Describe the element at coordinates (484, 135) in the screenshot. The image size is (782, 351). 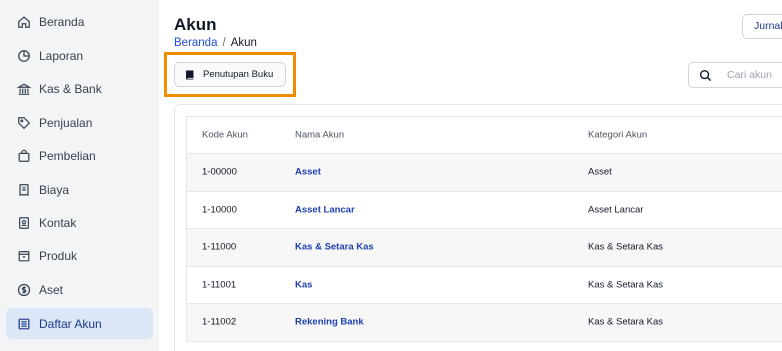
I see `table-header-row: Kode Akun Nama Akun Kategori Akun` at that location.